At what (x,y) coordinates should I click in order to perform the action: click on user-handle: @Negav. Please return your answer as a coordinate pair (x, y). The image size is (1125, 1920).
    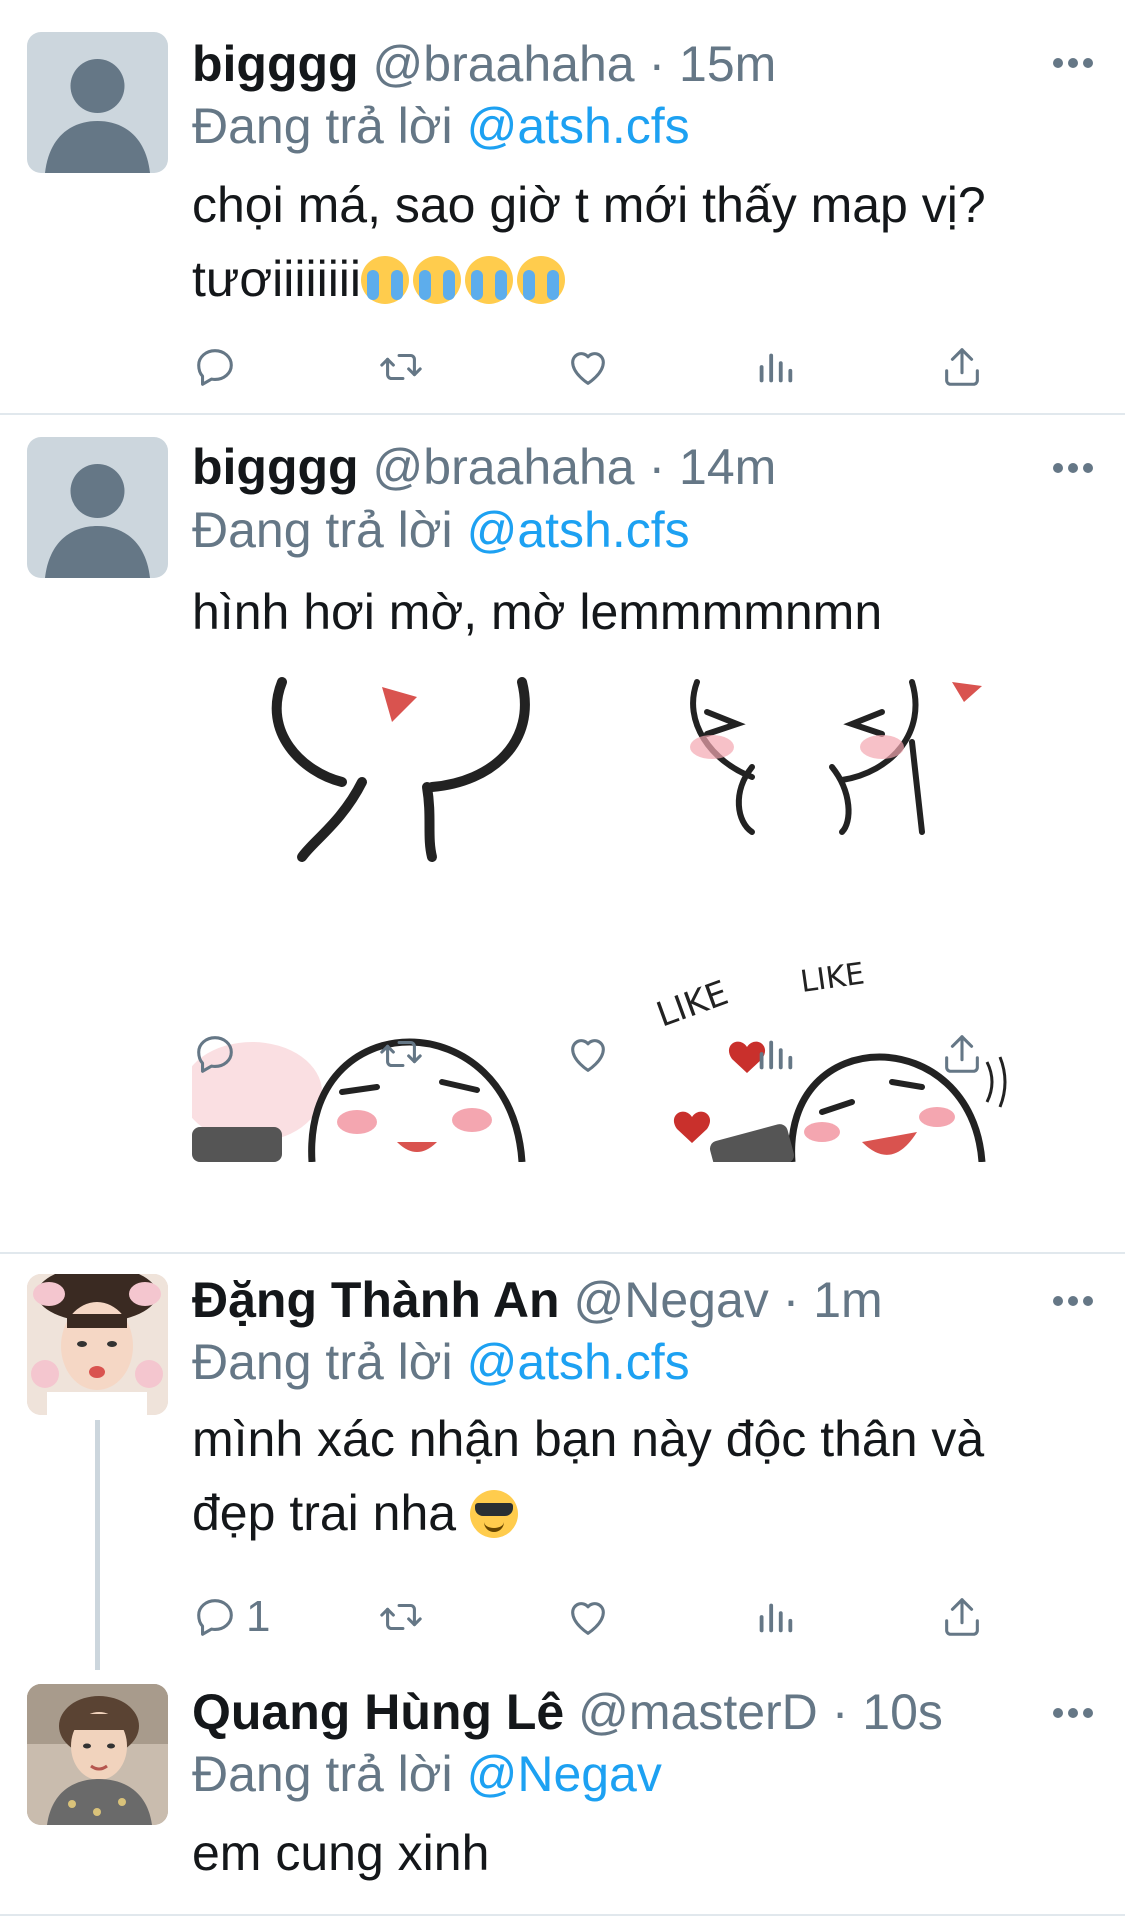
    Looking at the image, I should click on (670, 1300).